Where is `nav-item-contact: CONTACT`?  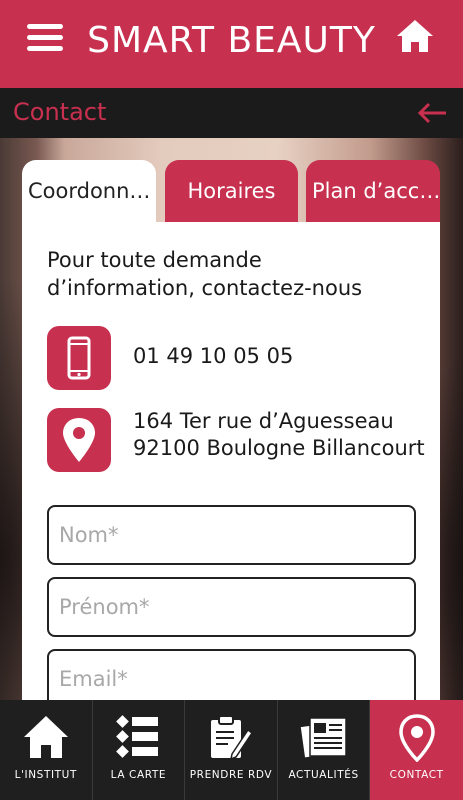 nav-item-contact: CONTACT is located at coordinates (416, 750).